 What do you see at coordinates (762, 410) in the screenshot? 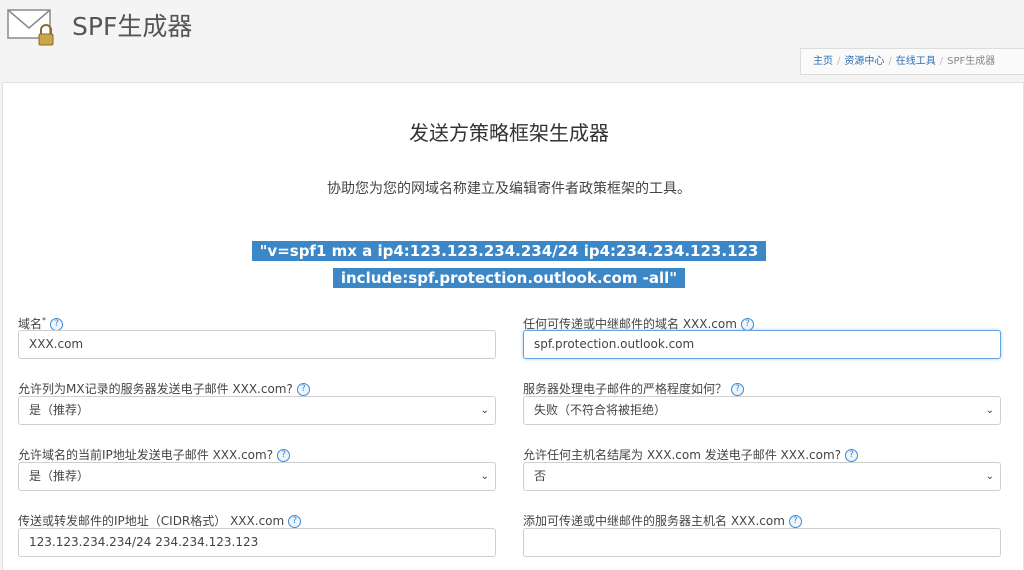
I see `strictness-select: 失败（不符合将被拒绝） ⌄` at bounding box center [762, 410].